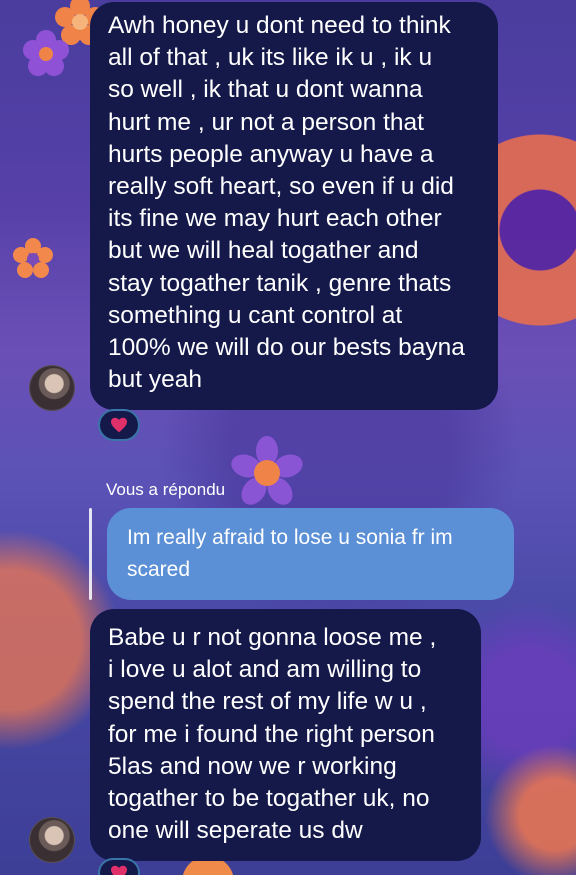 The image size is (576, 875). I want to click on message-text: Im really afraid to lose u sonia fr im, so click(290, 537).